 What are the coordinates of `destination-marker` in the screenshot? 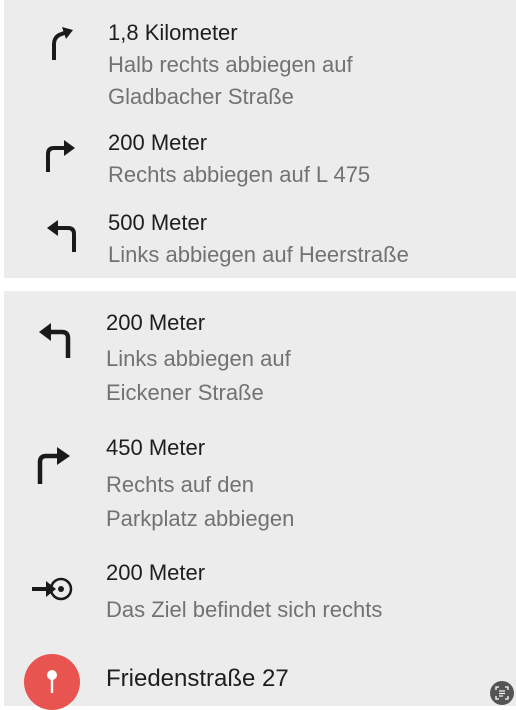 It's located at (52, 682).